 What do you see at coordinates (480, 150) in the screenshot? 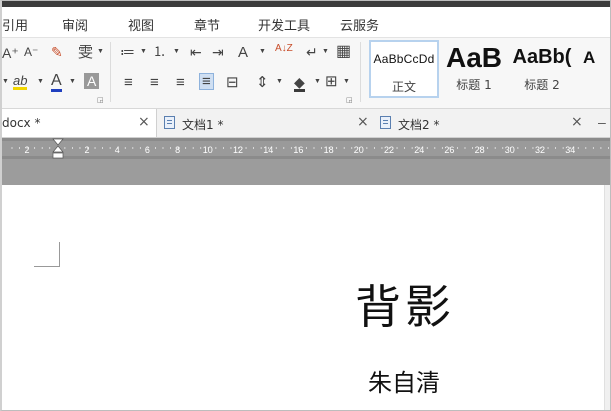
I see `ruler-tick-label: 28` at bounding box center [480, 150].